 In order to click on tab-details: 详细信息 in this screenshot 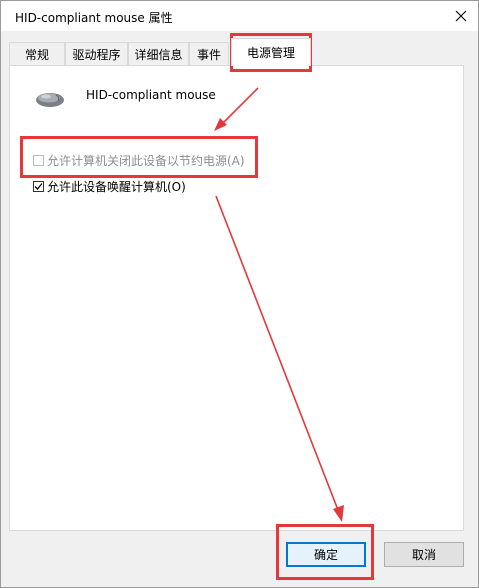, I will do `click(158, 53)`.